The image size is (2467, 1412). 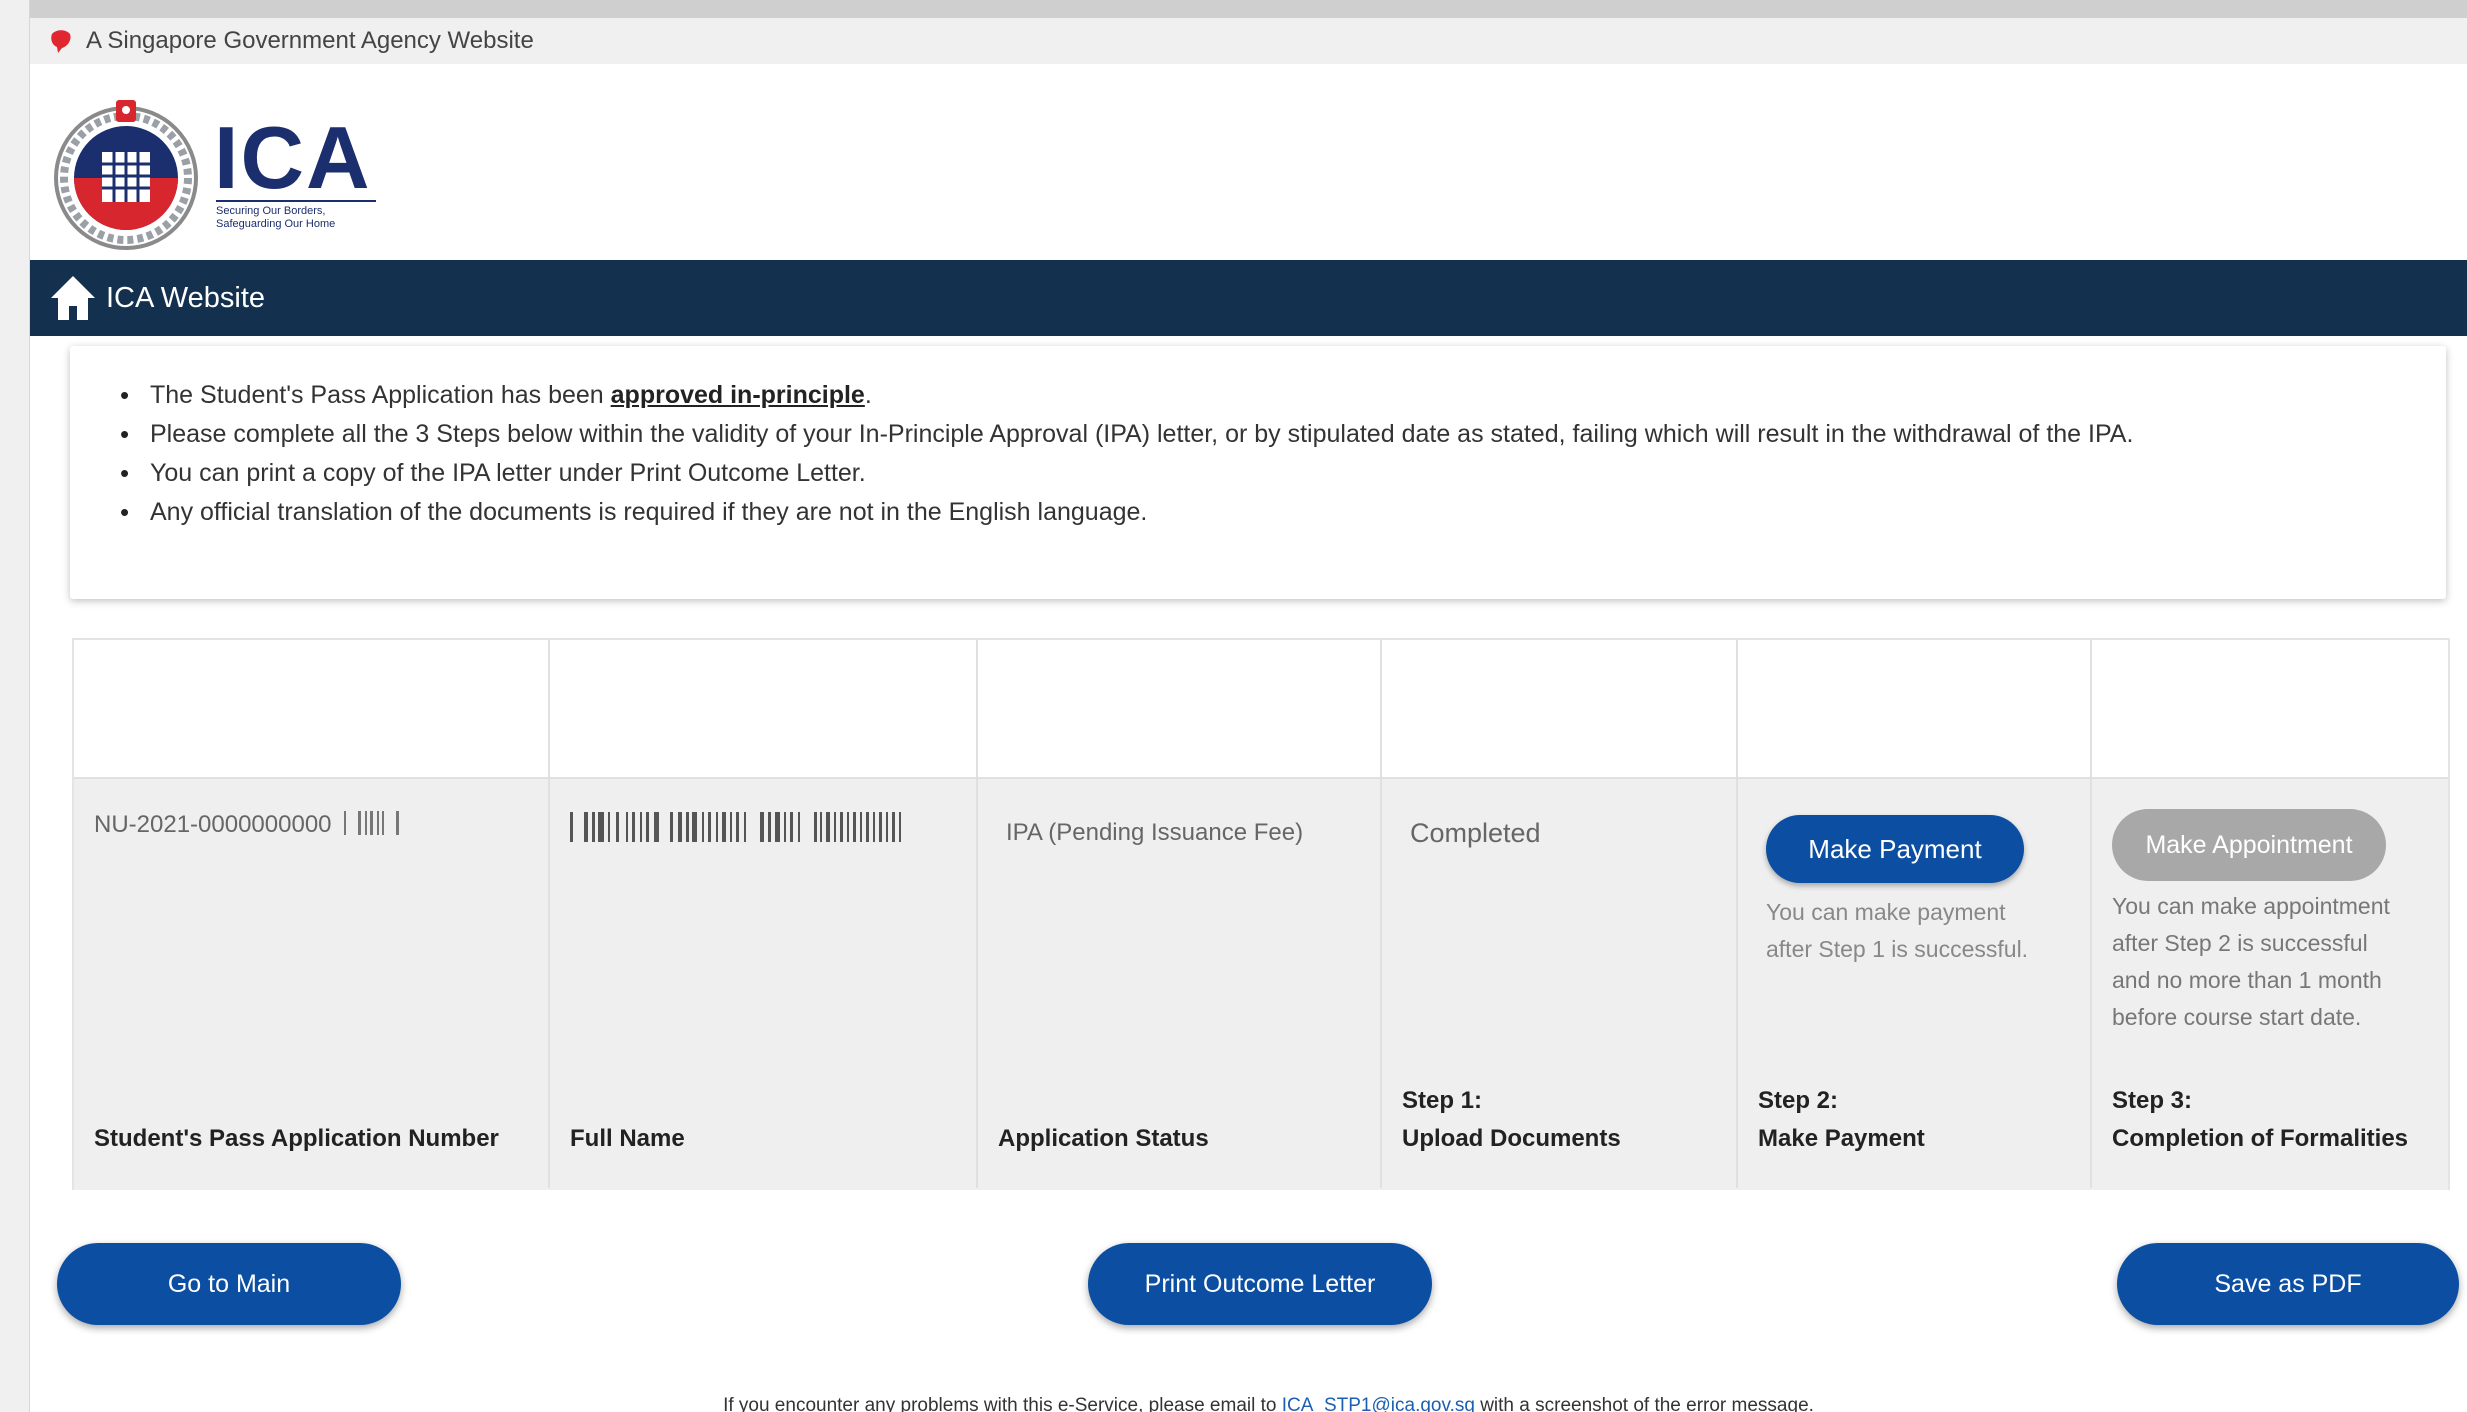 What do you see at coordinates (2152, 1100) in the screenshot?
I see `header-step3-title: Step 3:` at bounding box center [2152, 1100].